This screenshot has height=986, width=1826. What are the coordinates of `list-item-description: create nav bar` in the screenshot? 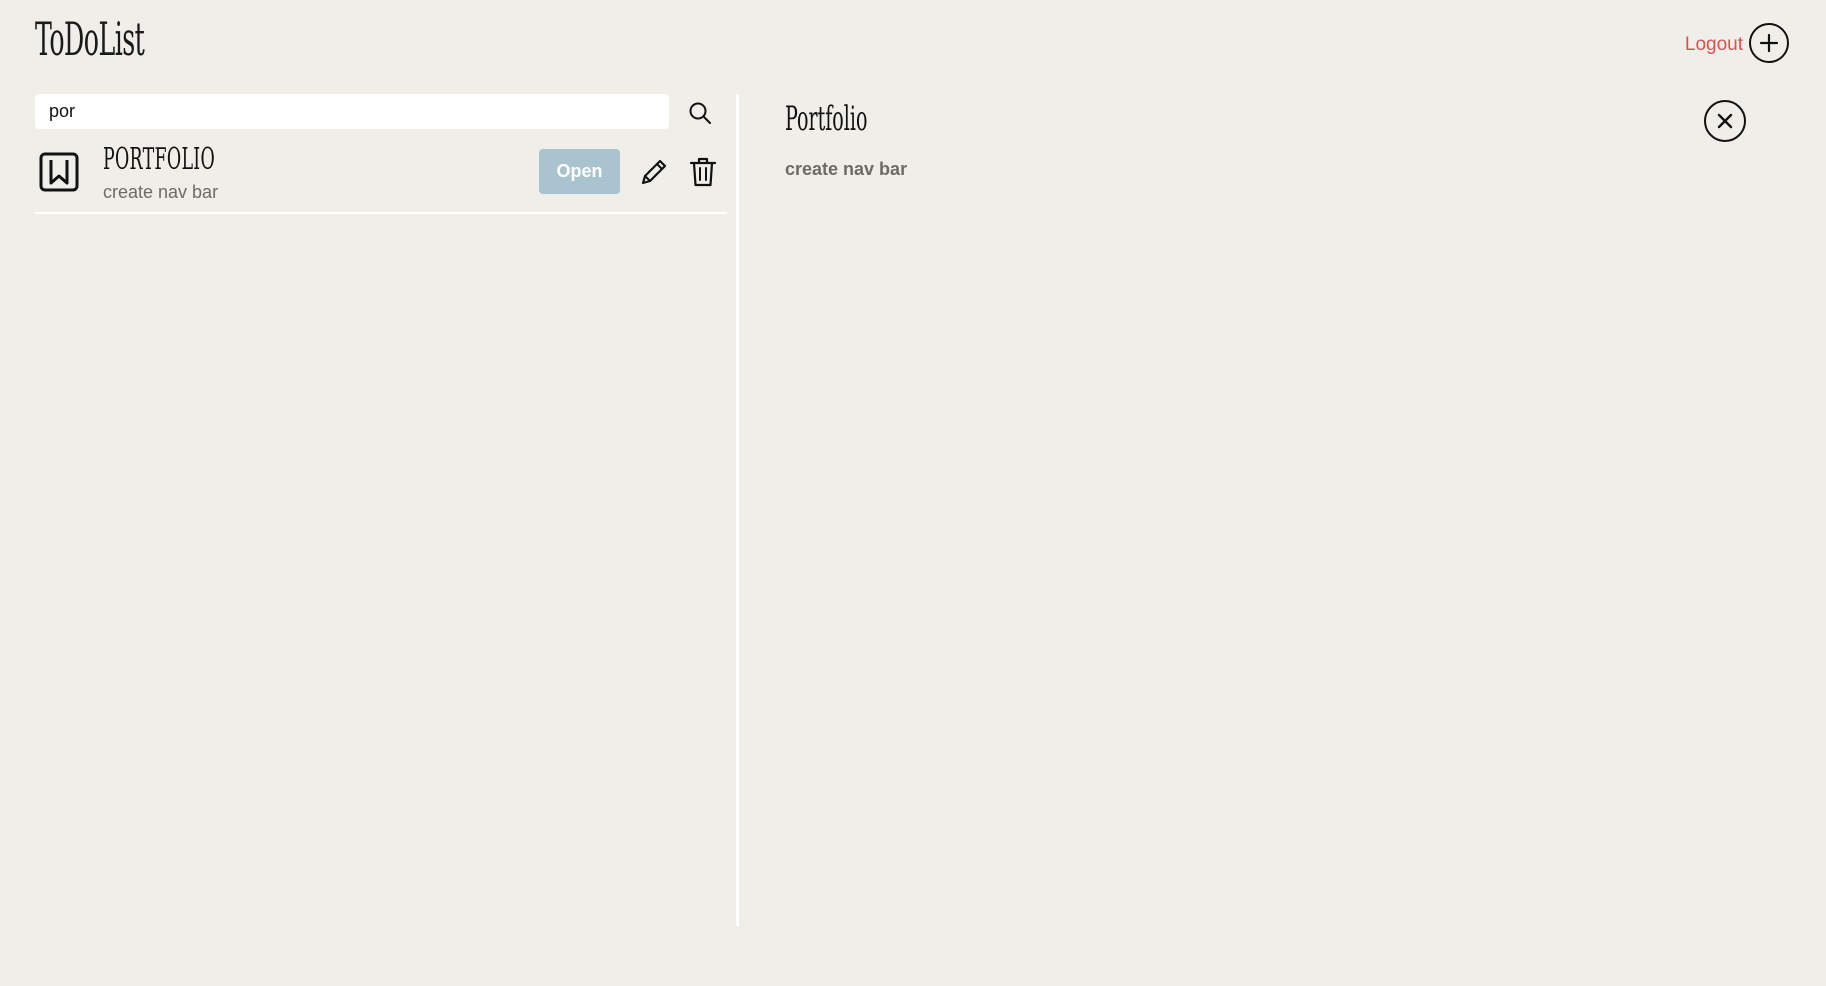 It's located at (161, 192).